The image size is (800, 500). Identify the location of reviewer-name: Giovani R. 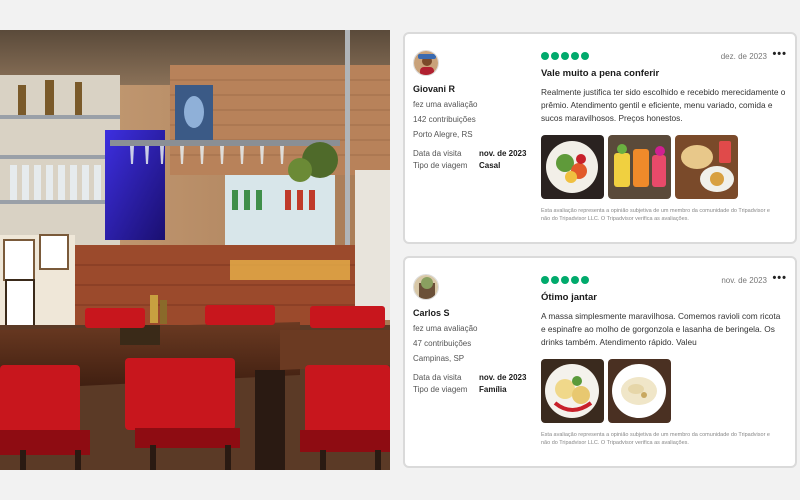
(473, 89).